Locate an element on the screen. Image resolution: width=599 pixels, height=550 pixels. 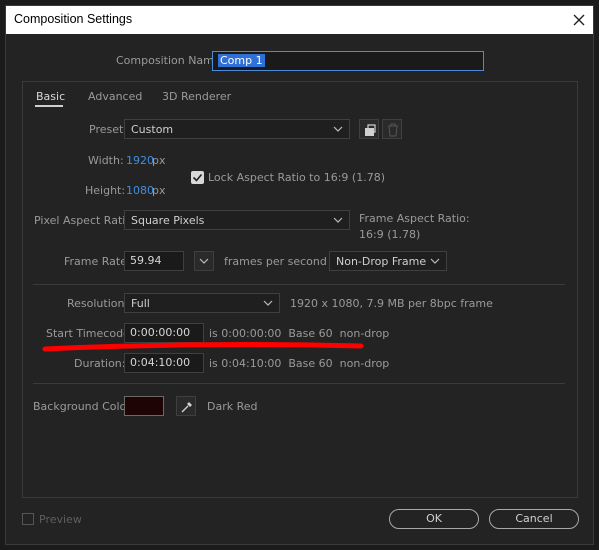
comp-name-value: Comp 1 is located at coordinates (241, 60).